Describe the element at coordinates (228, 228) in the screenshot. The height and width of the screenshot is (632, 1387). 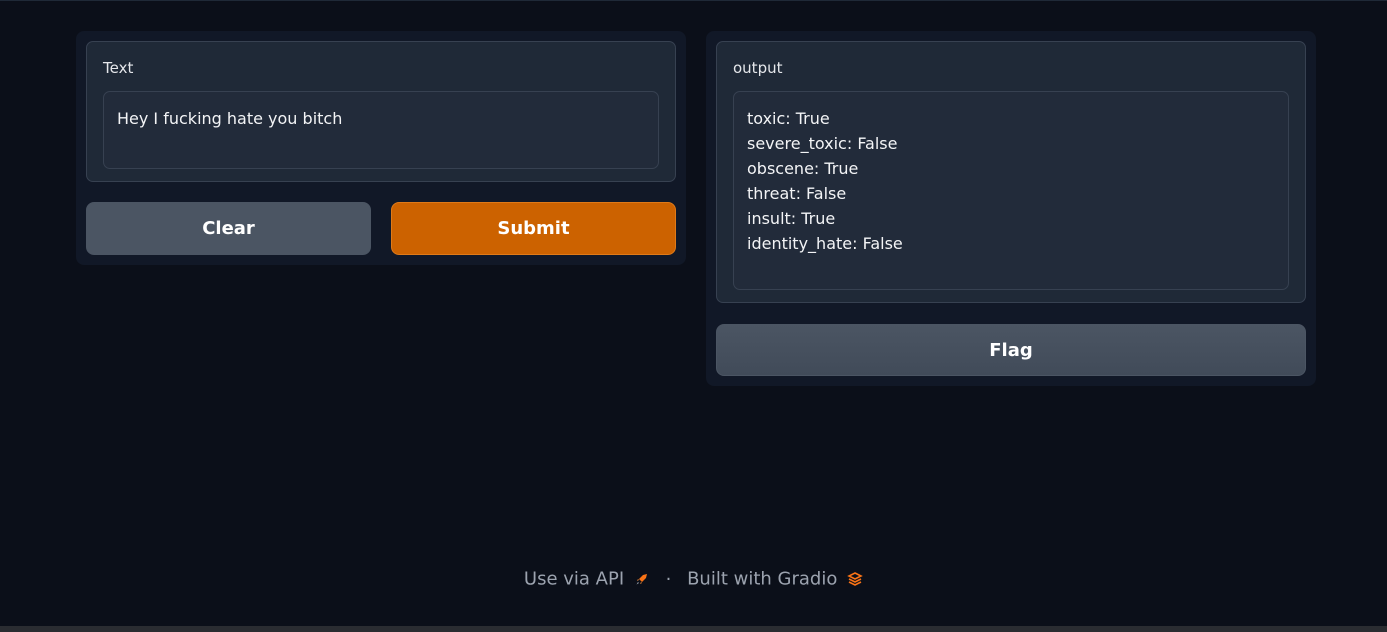
I see `clear-button: Clear` at that location.